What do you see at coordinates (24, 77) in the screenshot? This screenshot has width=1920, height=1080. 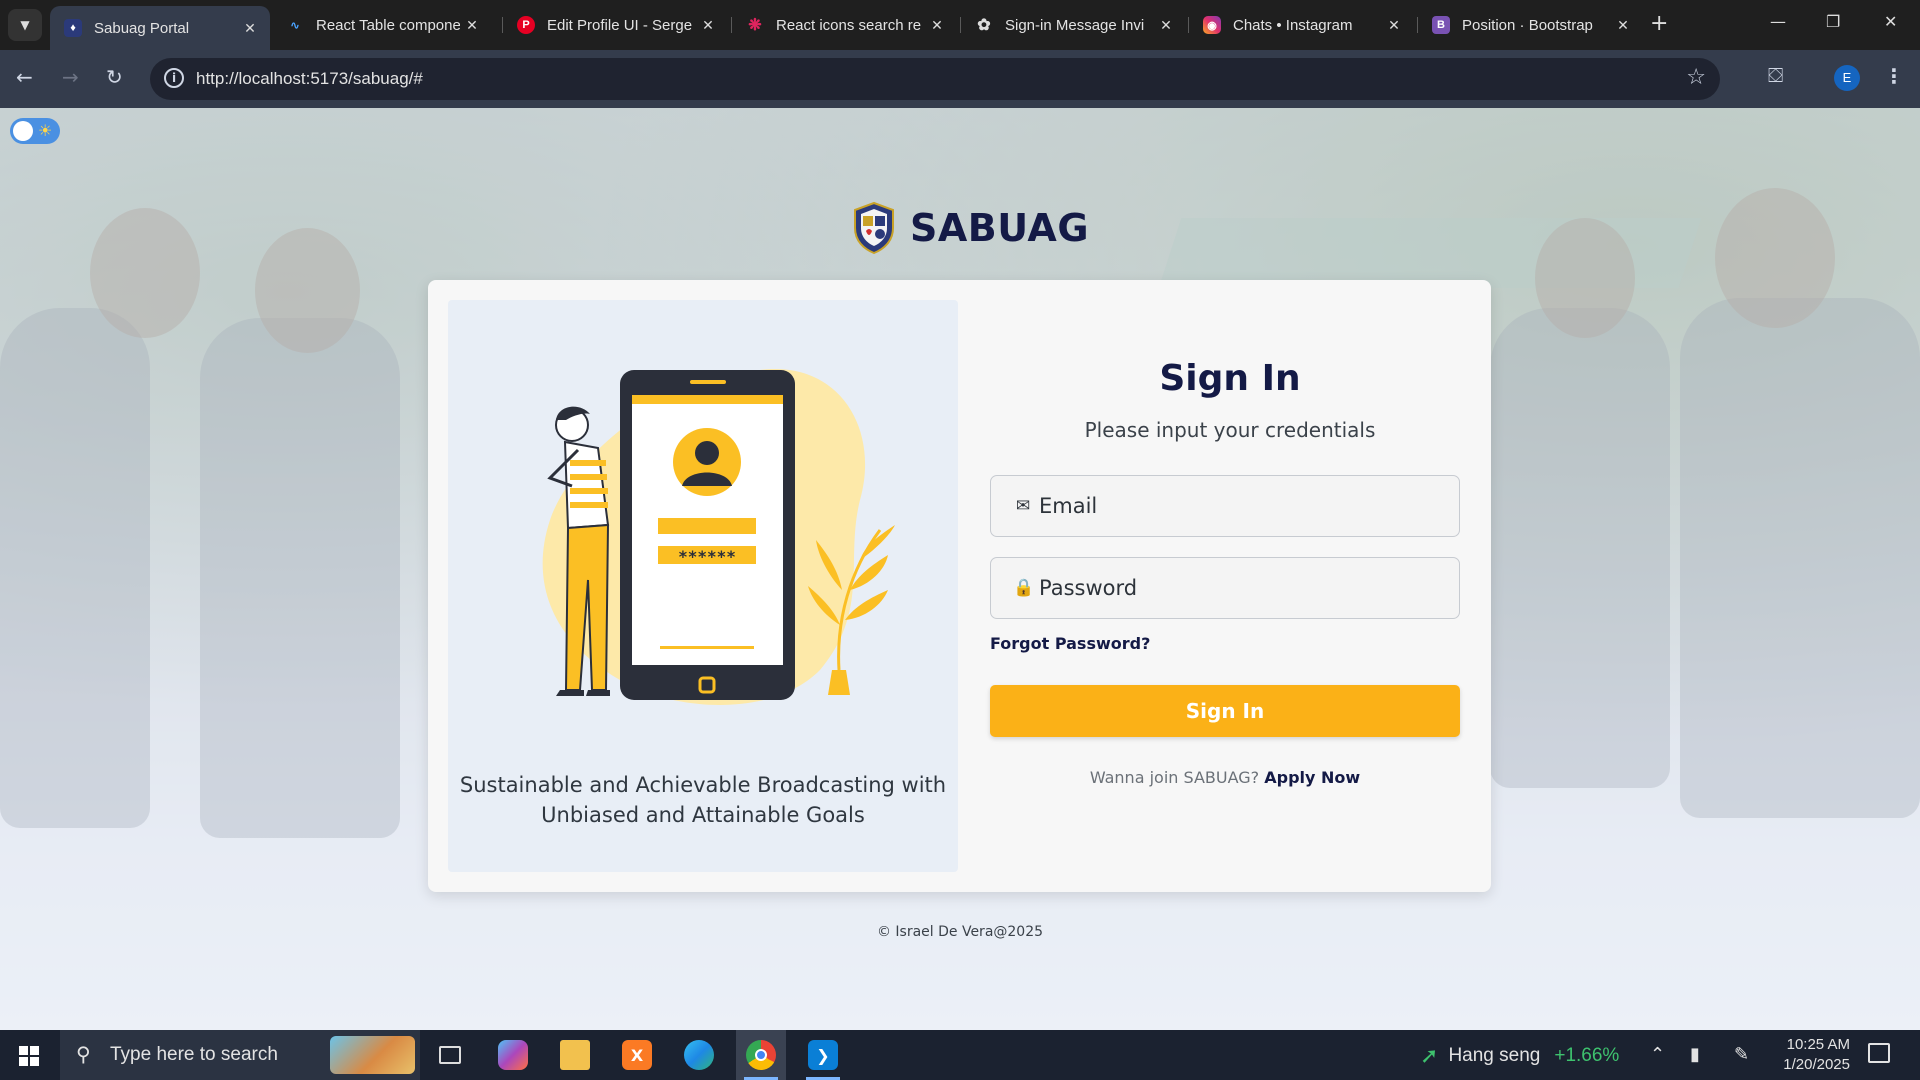 I see `back-arrow-icon: ←` at bounding box center [24, 77].